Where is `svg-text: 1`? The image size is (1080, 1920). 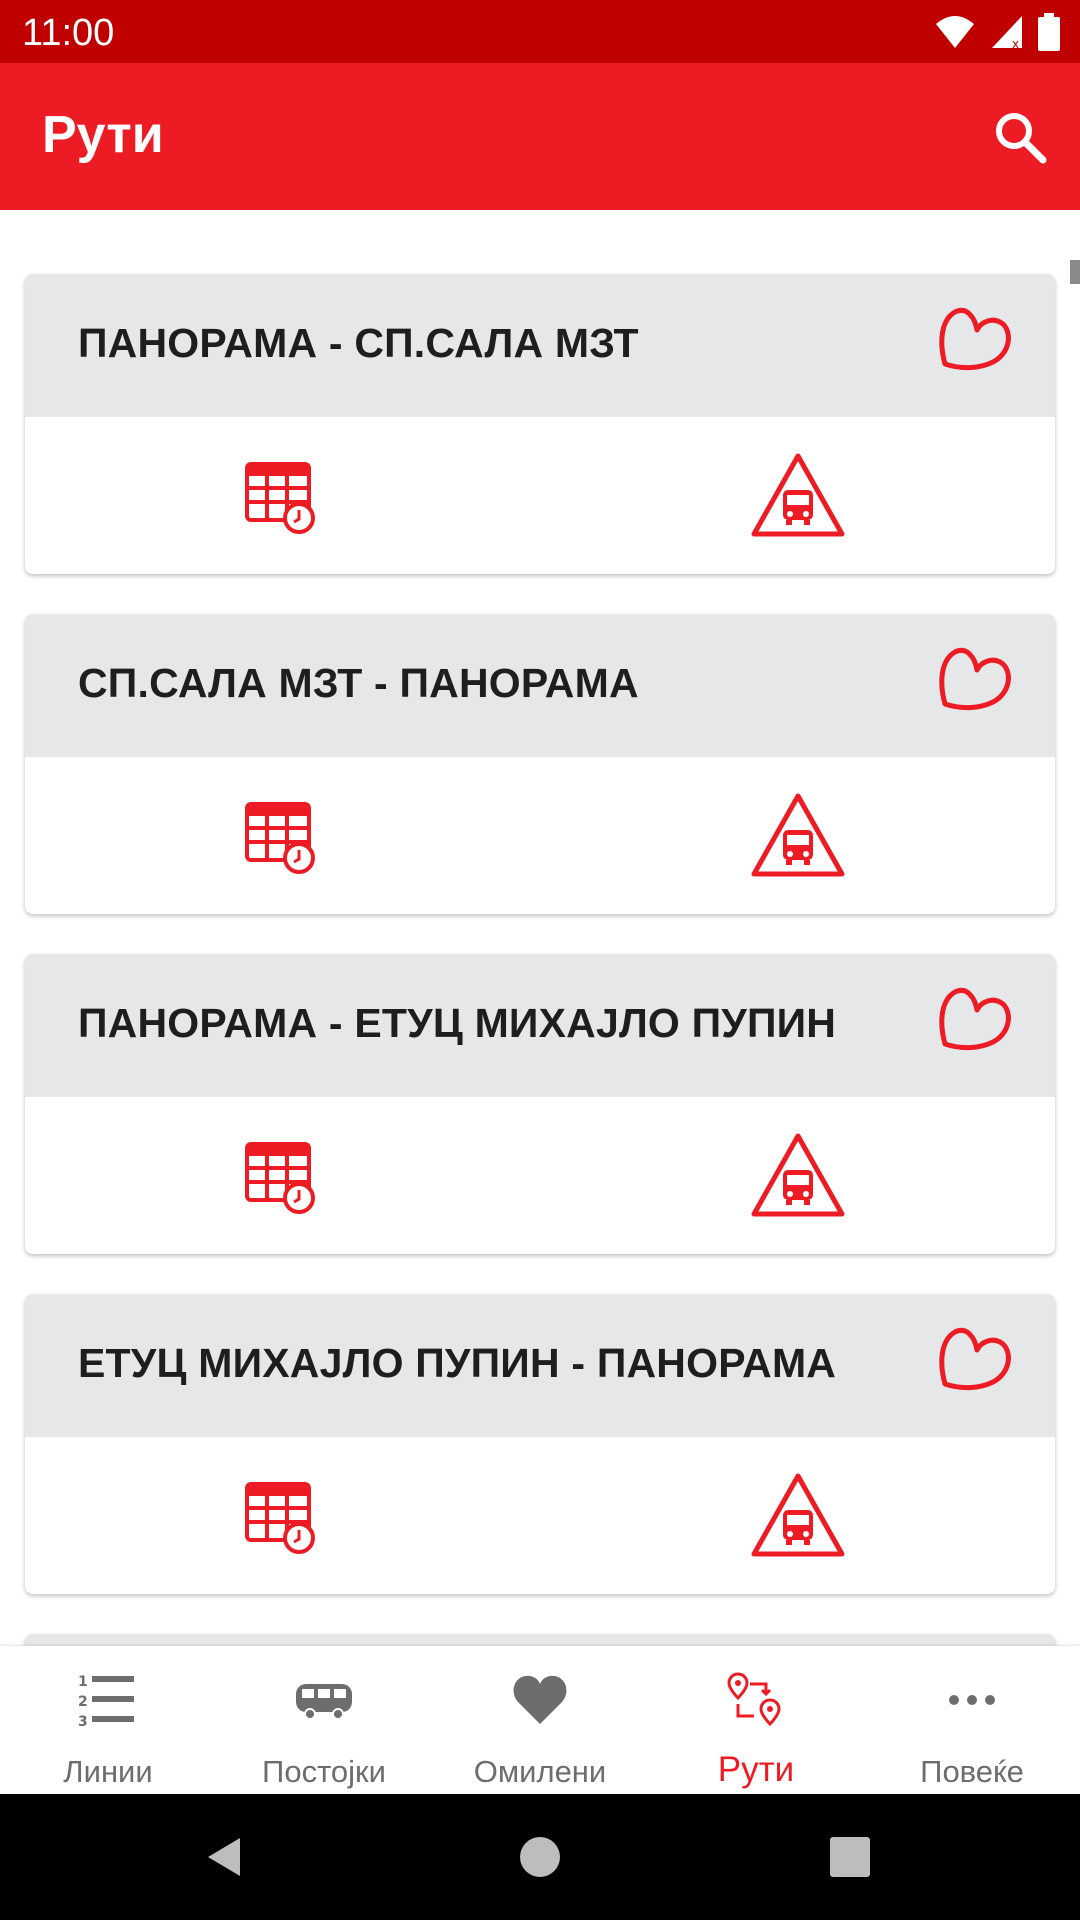 svg-text: 1 is located at coordinates (83, 1682).